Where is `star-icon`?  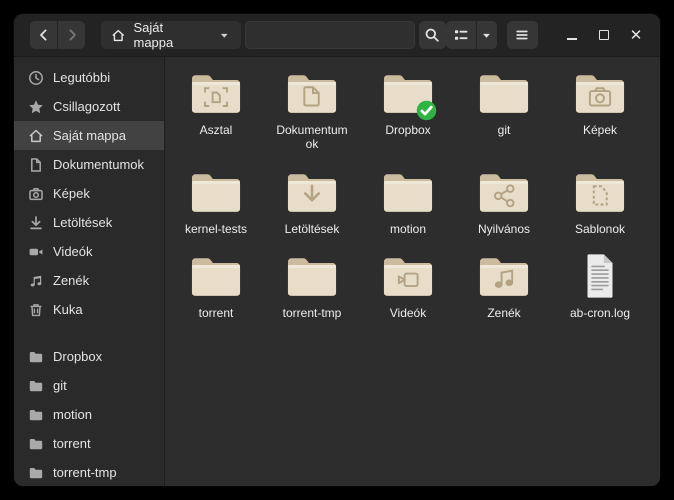 star-icon is located at coordinates (36, 107).